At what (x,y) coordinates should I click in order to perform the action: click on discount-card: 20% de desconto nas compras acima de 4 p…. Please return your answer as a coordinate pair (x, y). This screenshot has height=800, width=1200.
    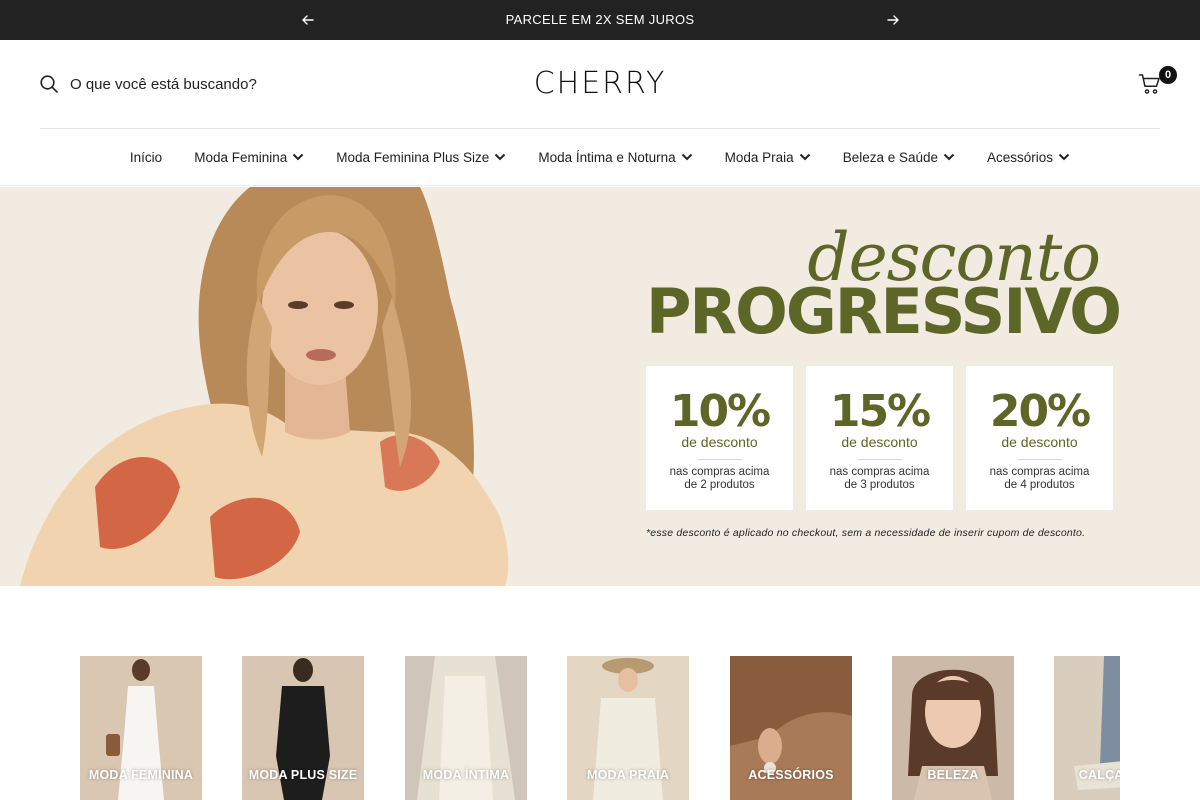
    Looking at the image, I should click on (1039, 438).